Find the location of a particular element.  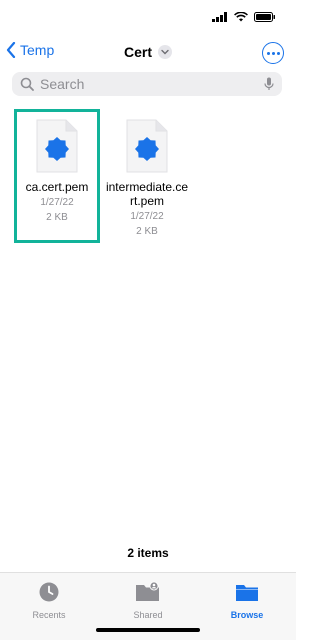

items-count: 2 items is located at coordinates (148, 553).